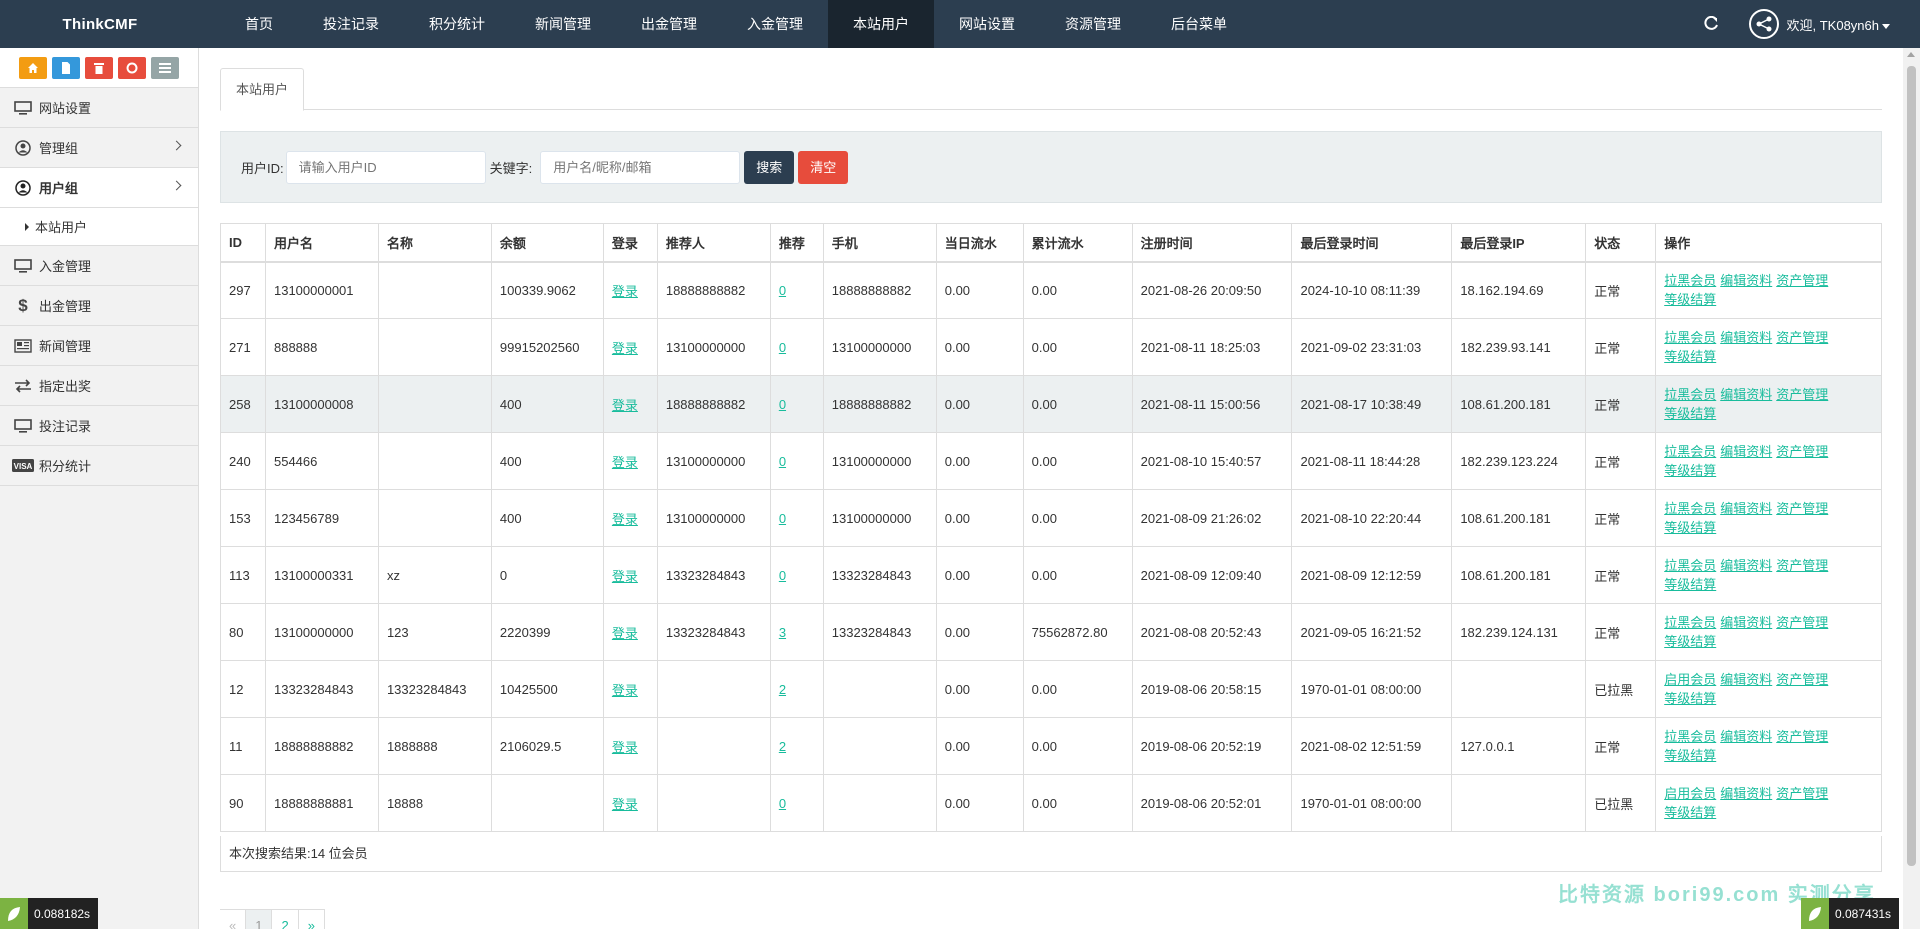  I want to click on tab-site-users: 本站用户, so click(262, 89).